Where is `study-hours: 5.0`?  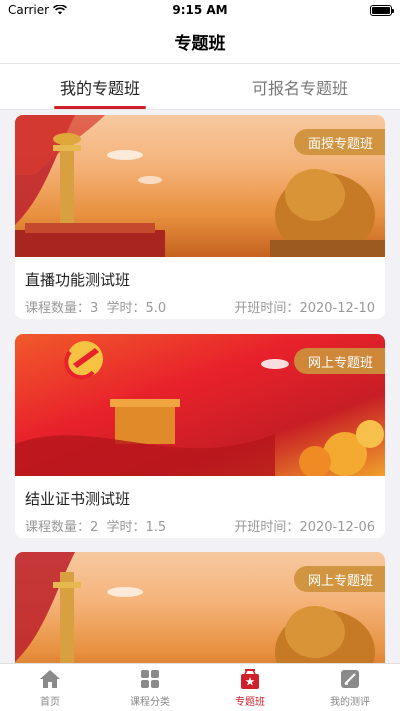
study-hours: 5.0 is located at coordinates (156, 308).